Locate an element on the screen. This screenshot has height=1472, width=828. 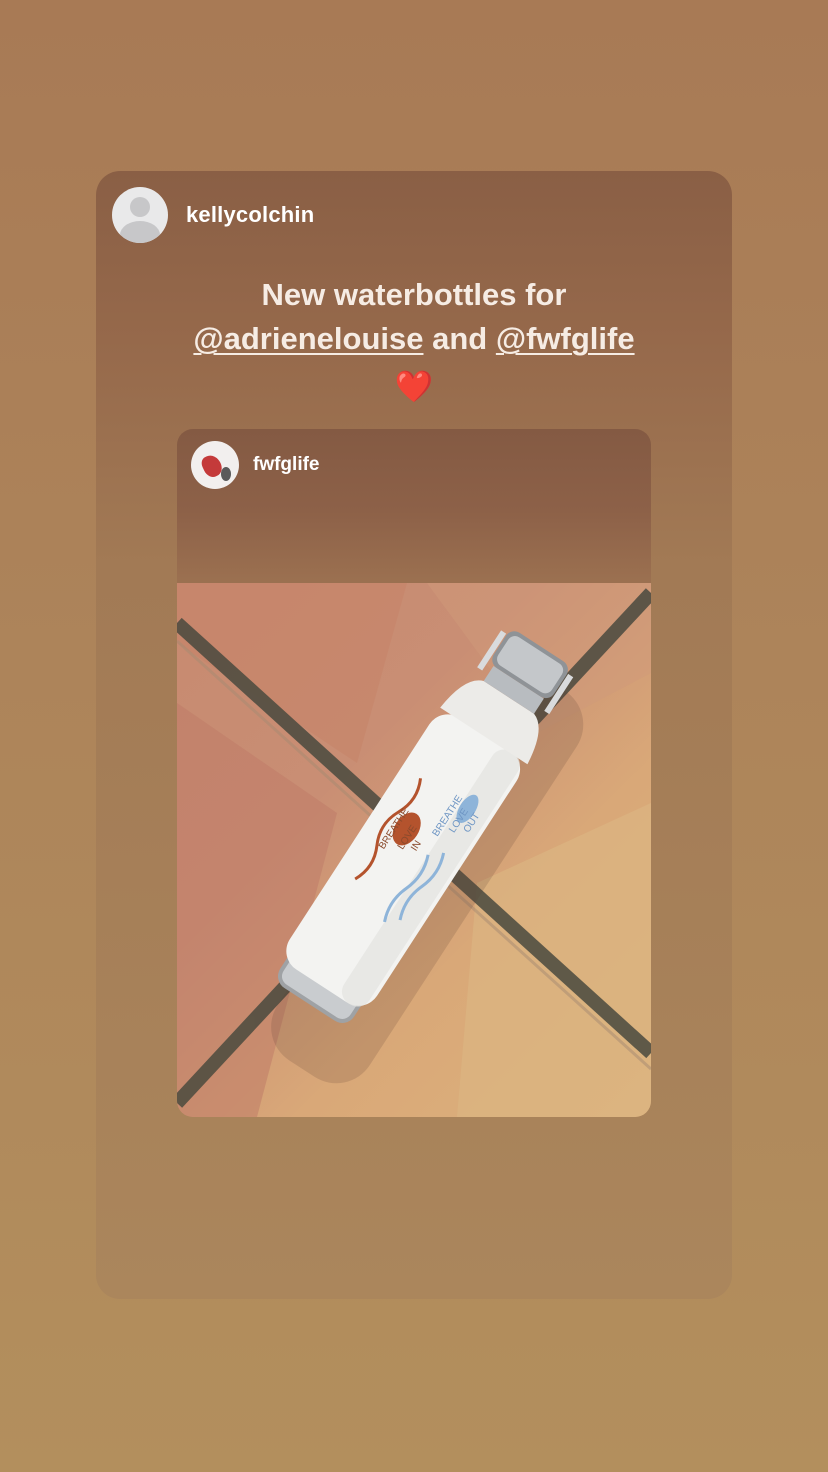
mention-adrienelouise: @adrienelouise is located at coordinates (308, 338).